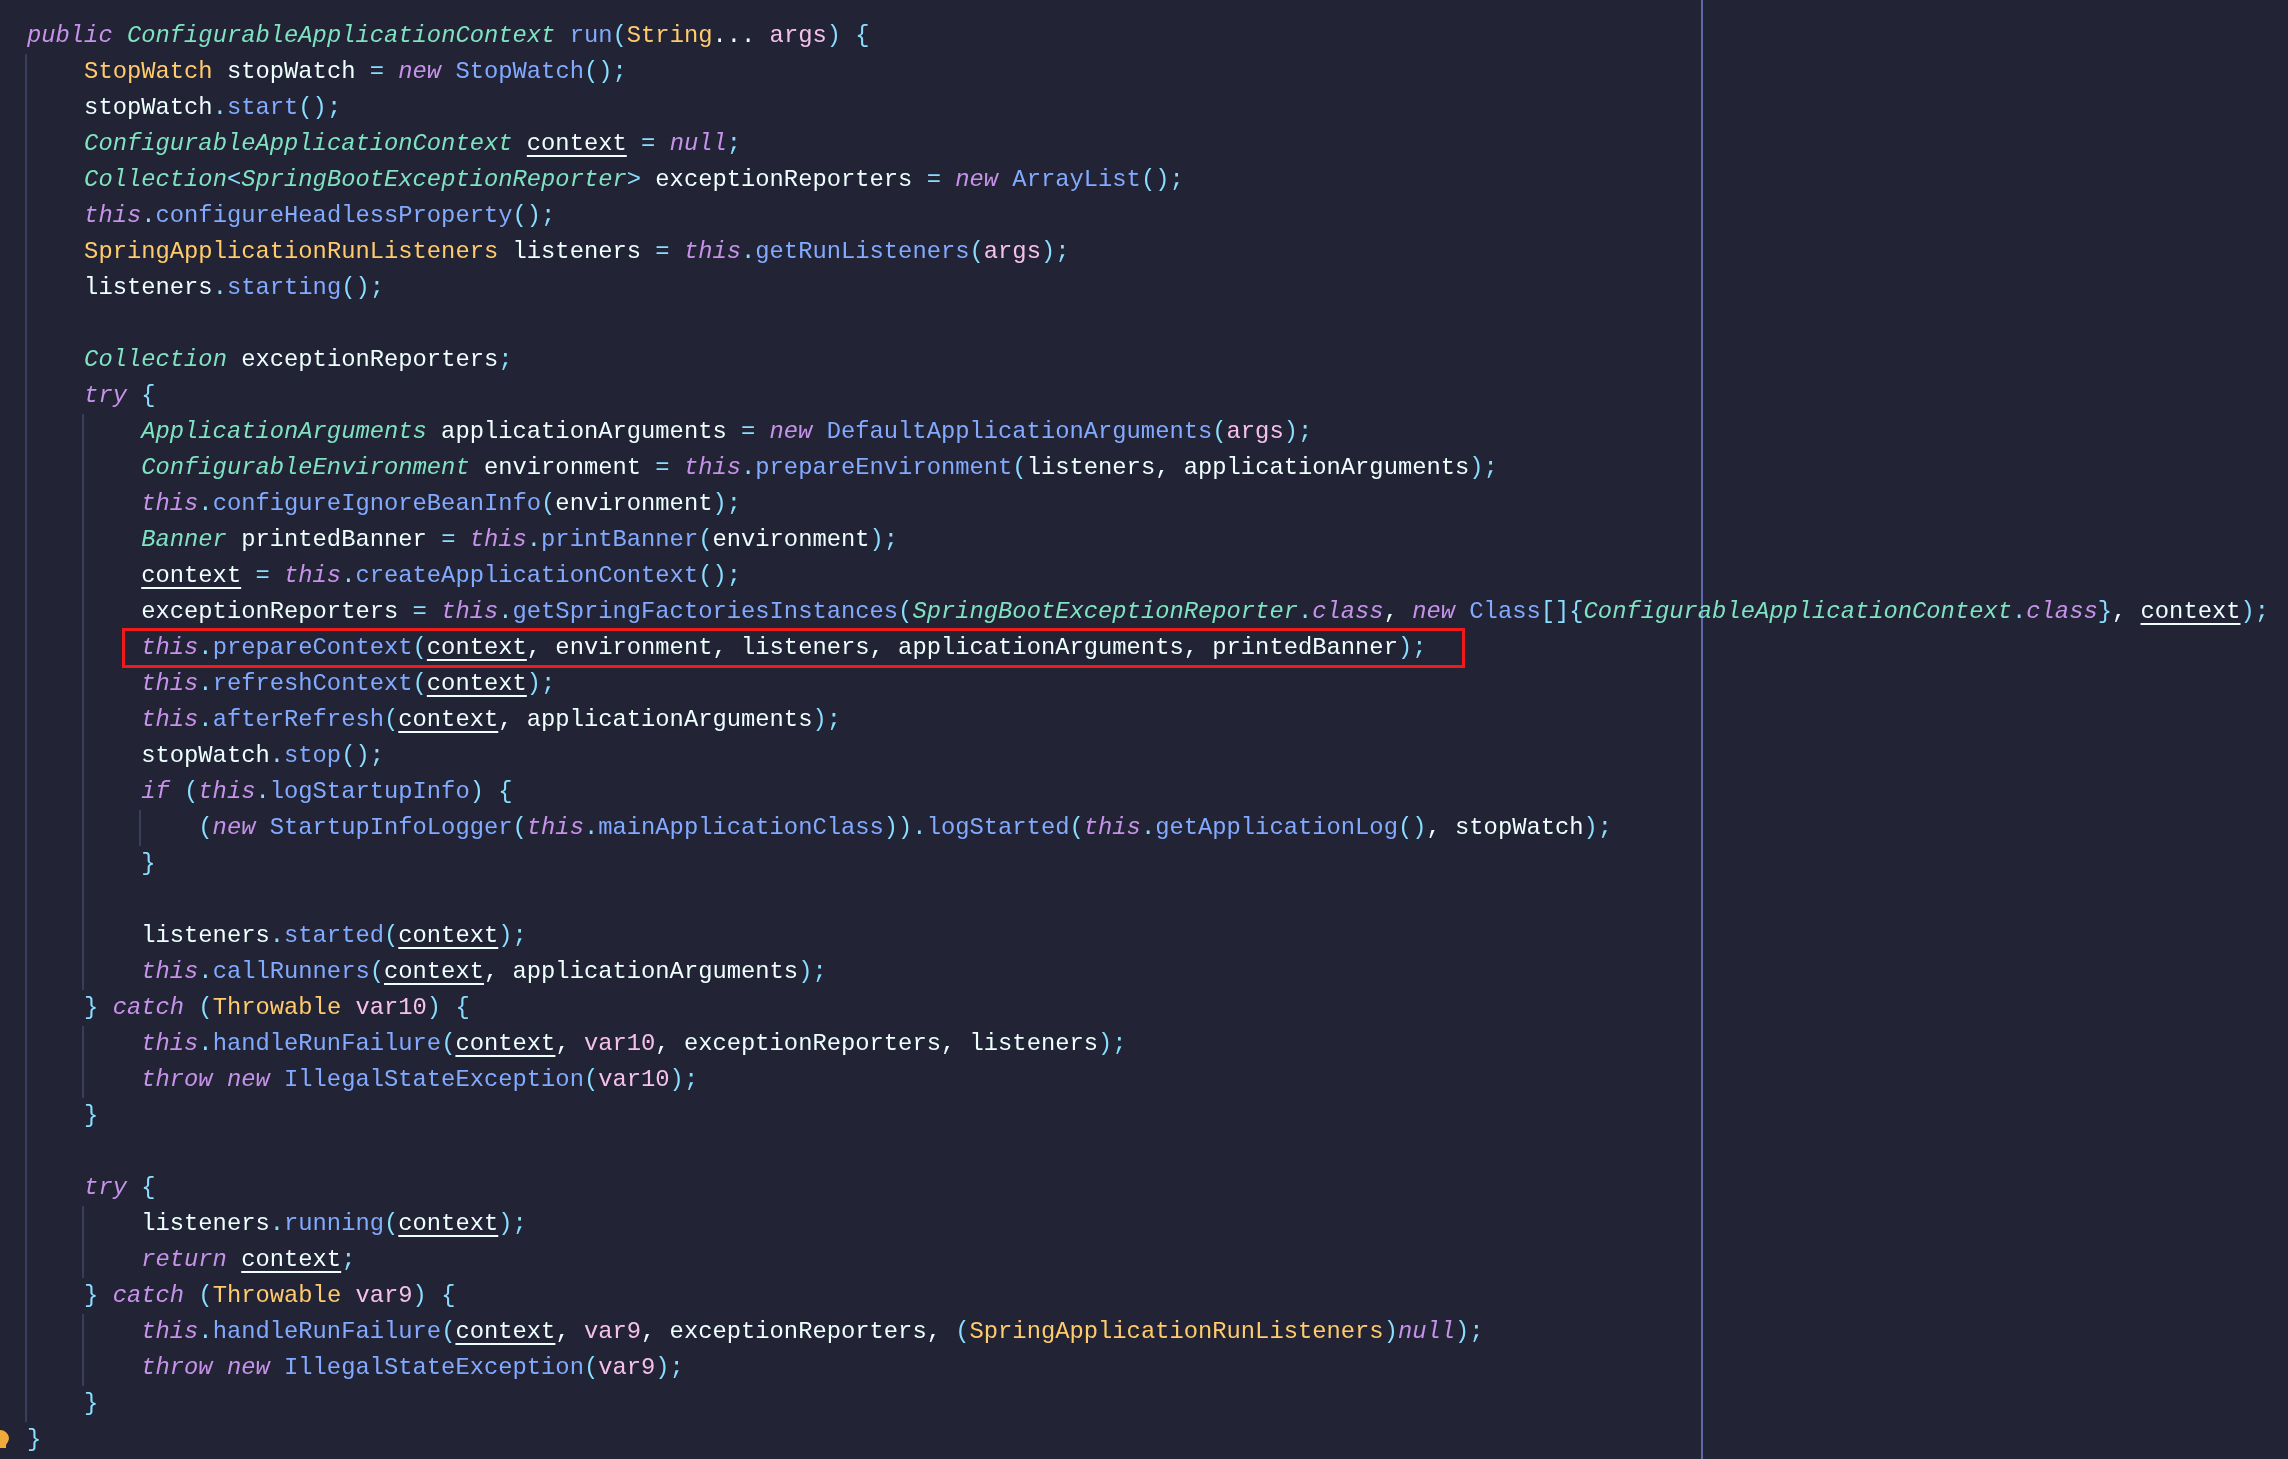 The height and width of the screenshot is (1459, 2288). I want to click on code-line: this.refreshContext(context);, so click(348, 684).